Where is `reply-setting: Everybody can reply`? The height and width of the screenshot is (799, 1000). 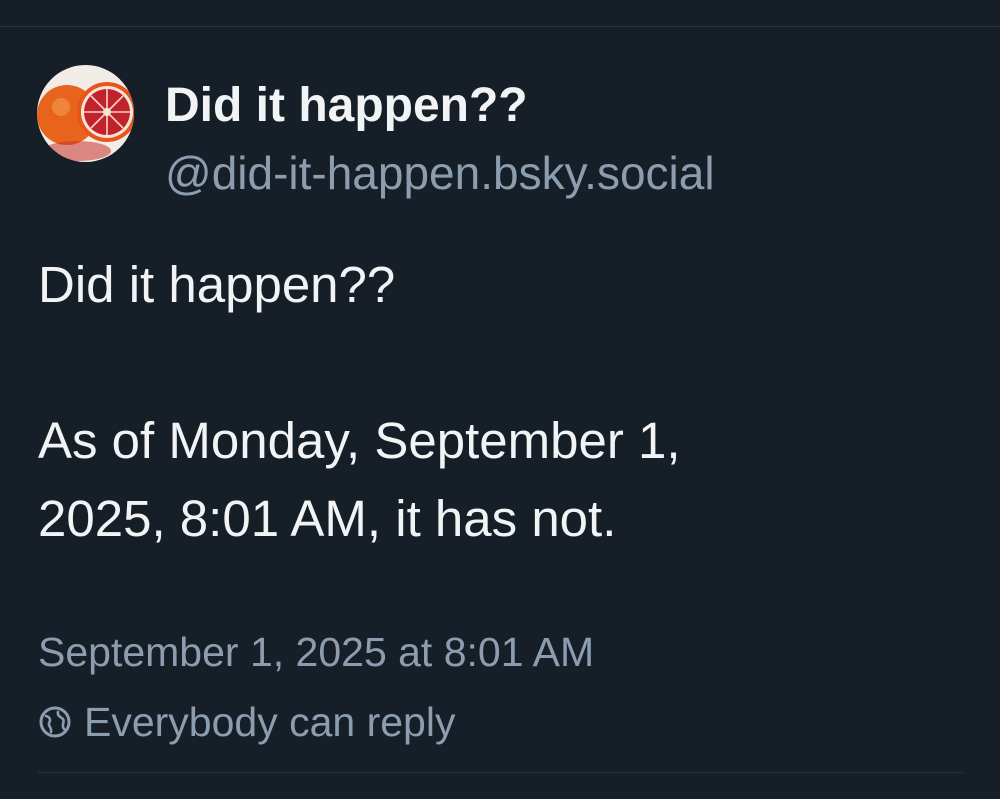
reply-setting: Everybody can reply is located at coordinates (246, 722).